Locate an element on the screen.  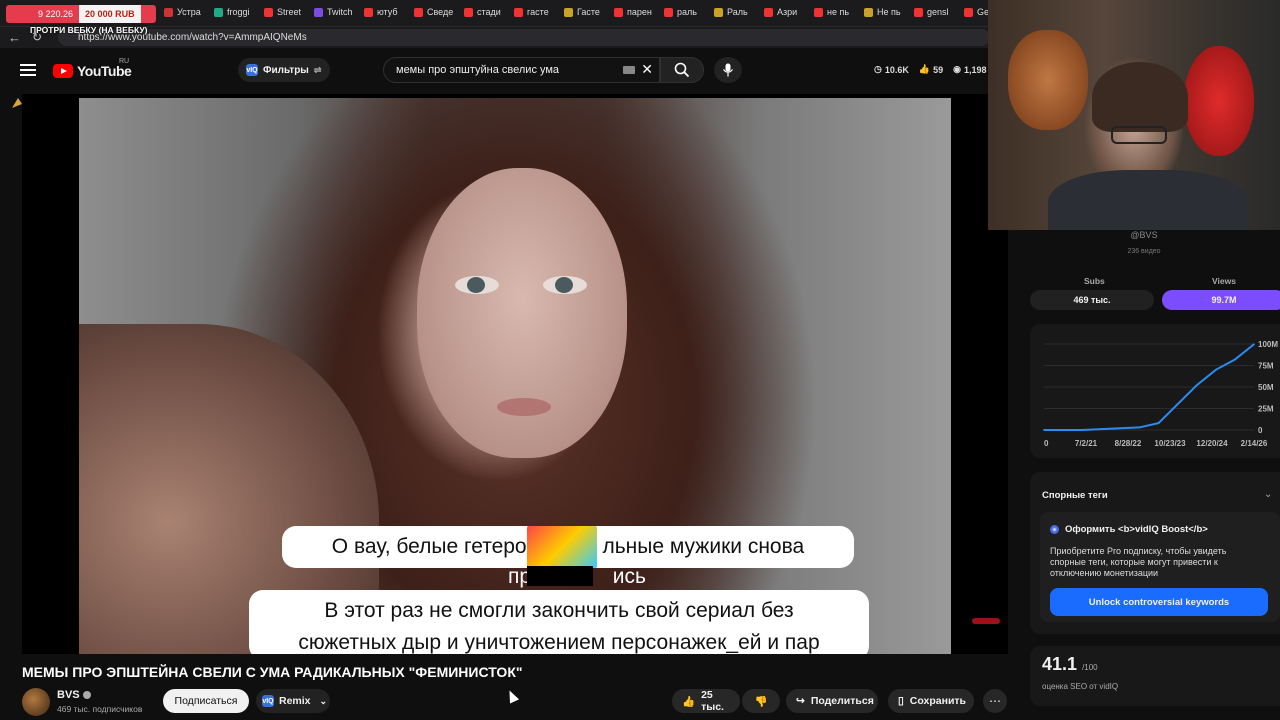
bookmark-icon: ▯ is located at coordinates (901, 701).